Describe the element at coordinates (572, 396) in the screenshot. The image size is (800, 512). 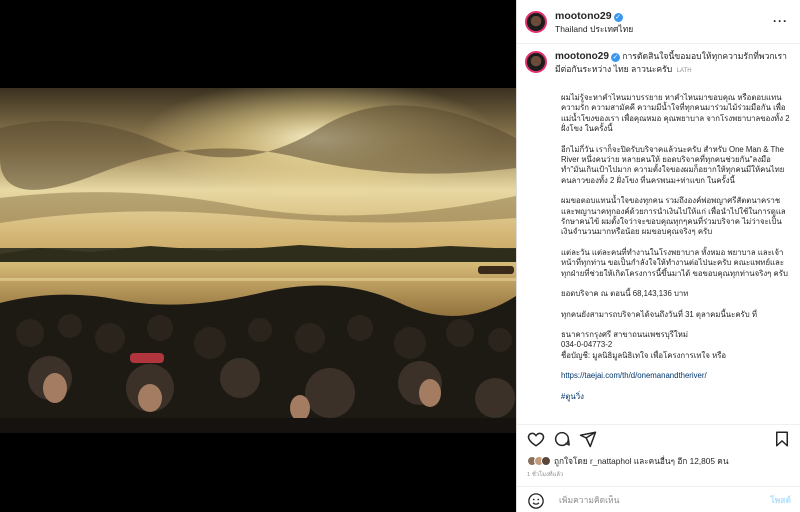
I see `hashtag-link: #ตูนวิ่ง` at that location.